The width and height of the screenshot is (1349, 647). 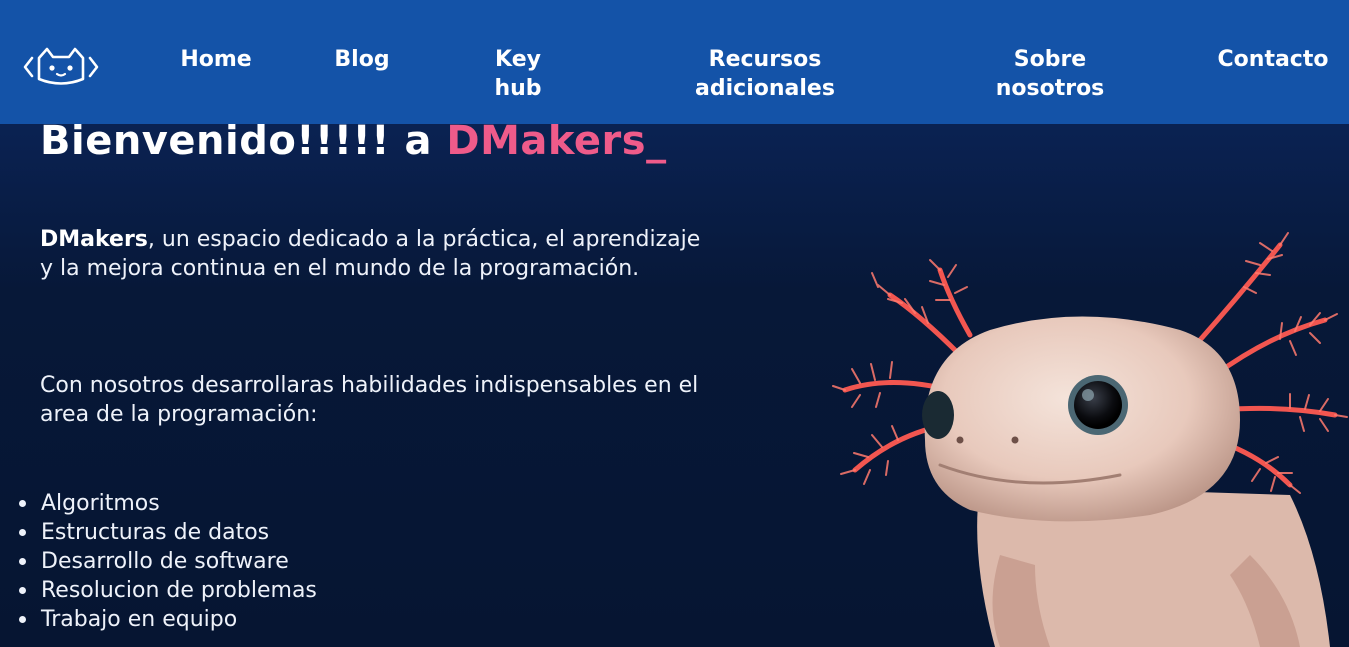 I want to click on list-item: Estructuras de datos, so click(x=168, y=532).